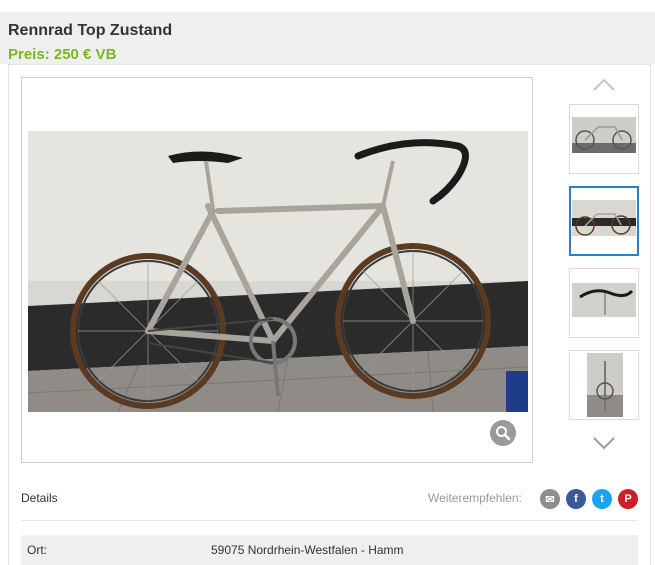 The width and height of the screenshot is (655, 565). I want to click on magnifier-icon, so click(503, 433).